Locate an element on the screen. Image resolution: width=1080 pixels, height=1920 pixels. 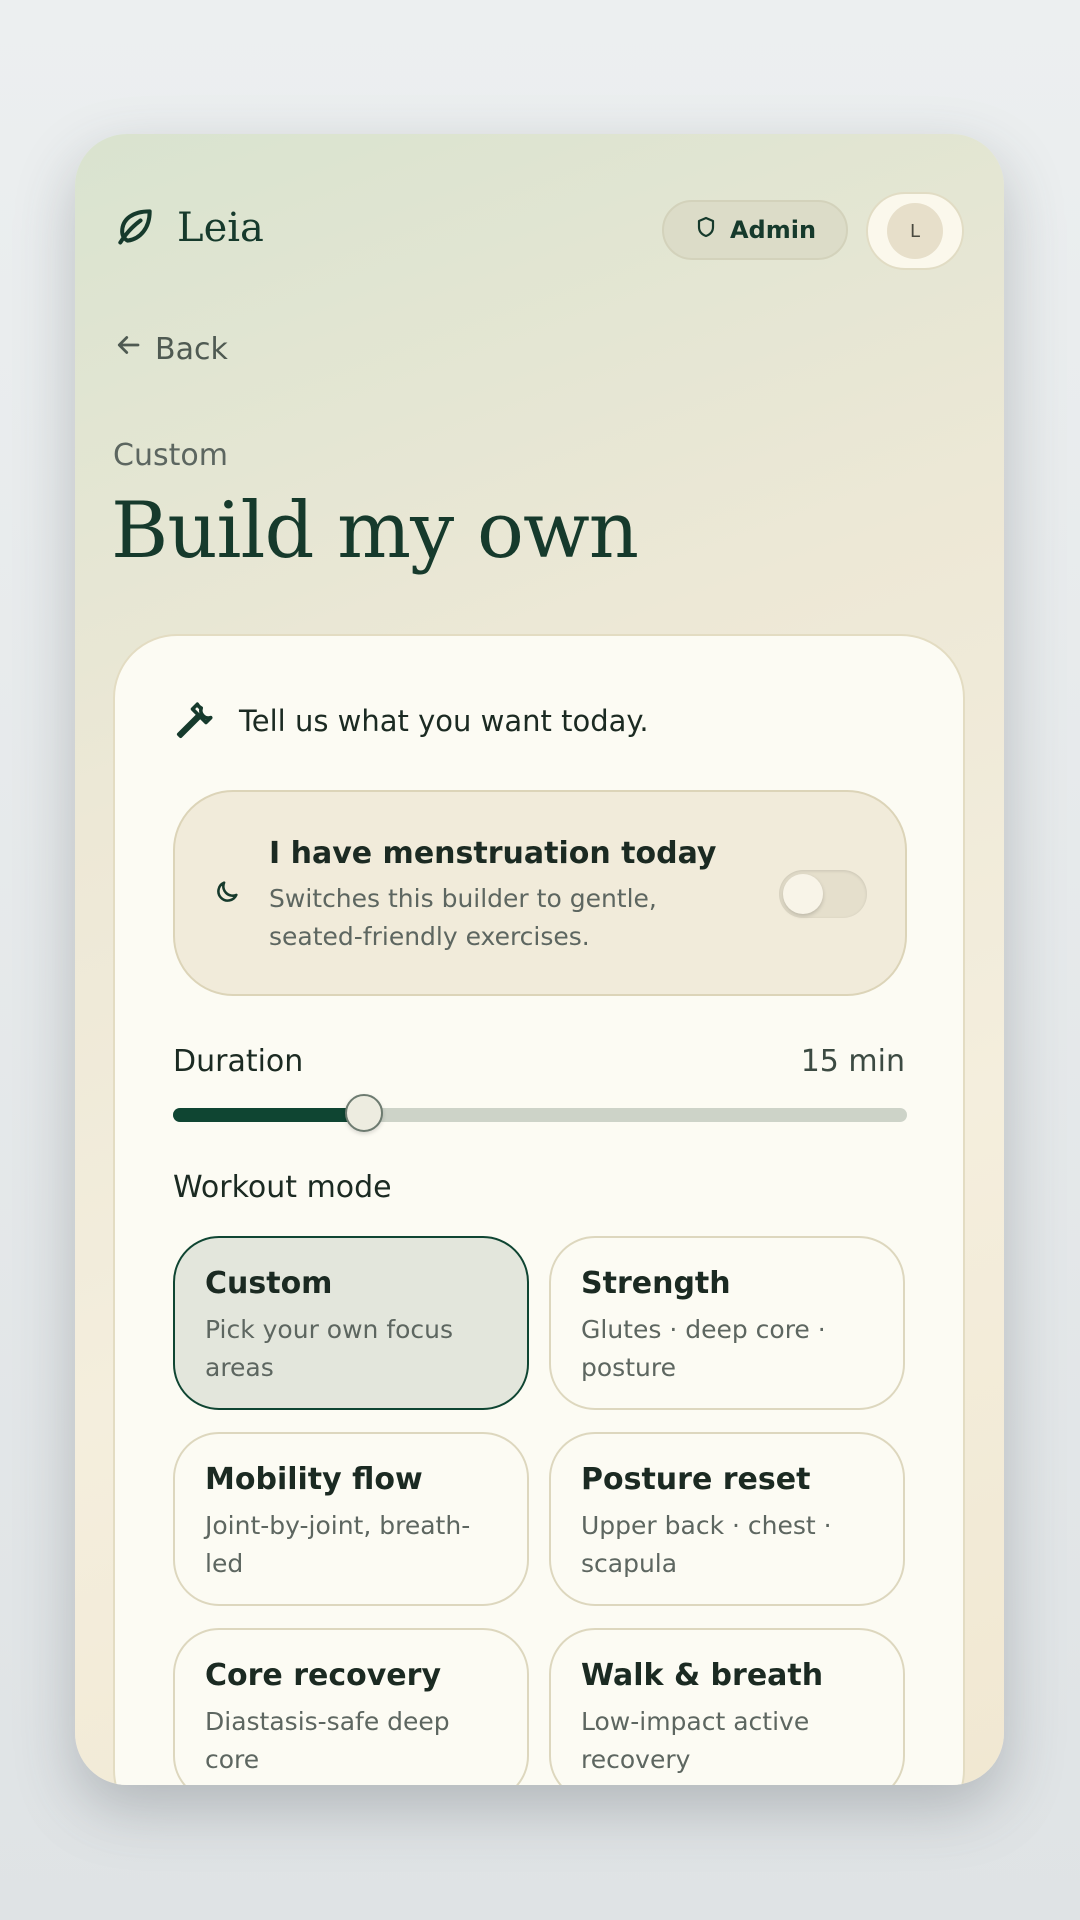
avatar: L is located at coordinates (915, 231).